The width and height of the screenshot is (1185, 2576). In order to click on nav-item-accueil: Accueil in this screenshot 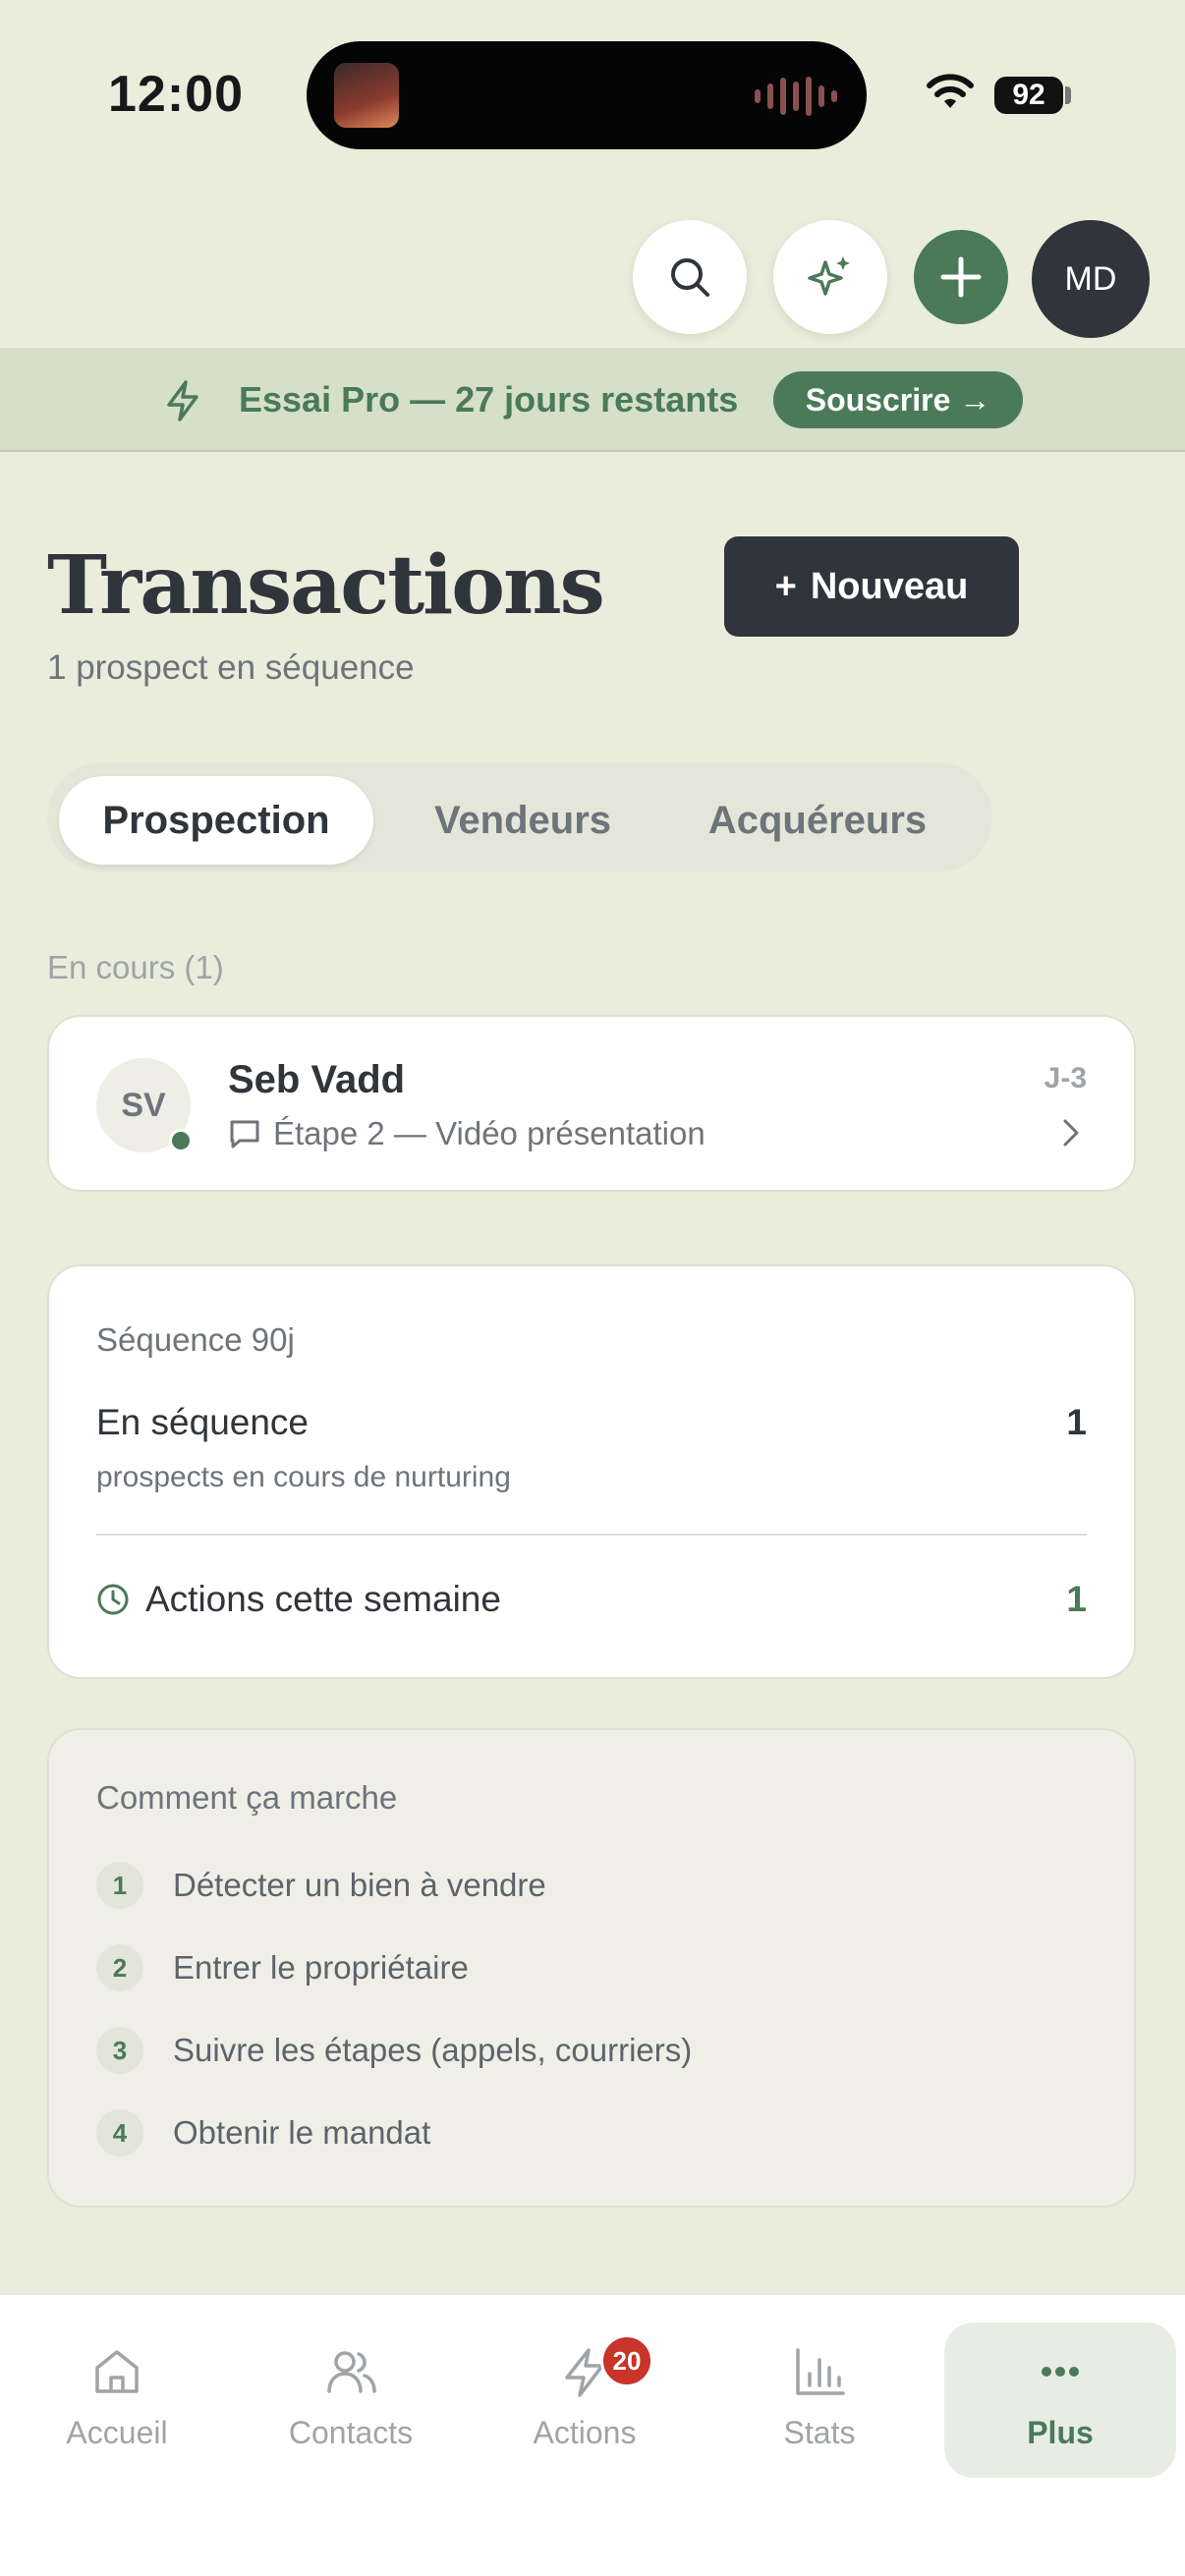, I will do `click(117, 2400)`.